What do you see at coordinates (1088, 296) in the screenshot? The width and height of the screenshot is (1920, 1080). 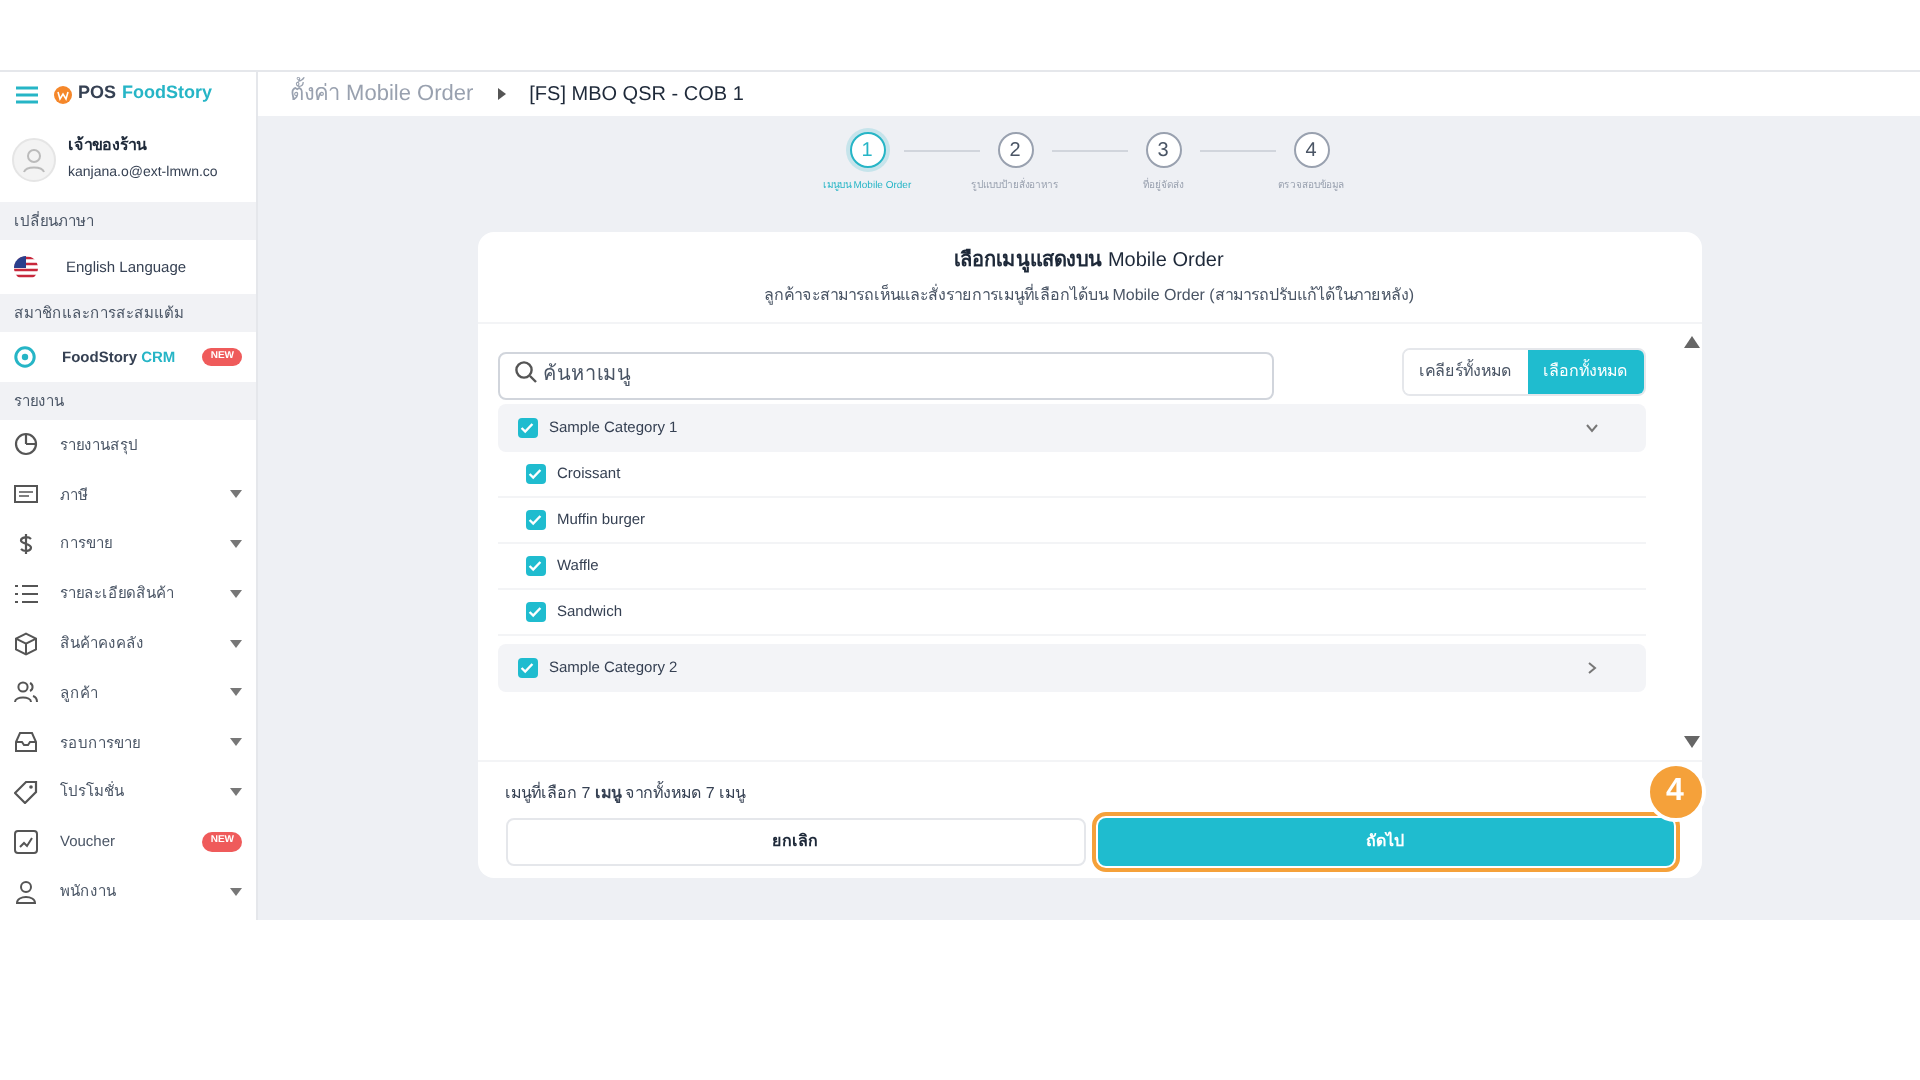 I see `card-subtitle: ลูกค้าจะสามารถเห็นและสั่งรายการเมนูที่เลือกได้บน Mobile Order (สามารถปรับแก้ได้ในภายหลัง)` at bounding box center [1088, 296].